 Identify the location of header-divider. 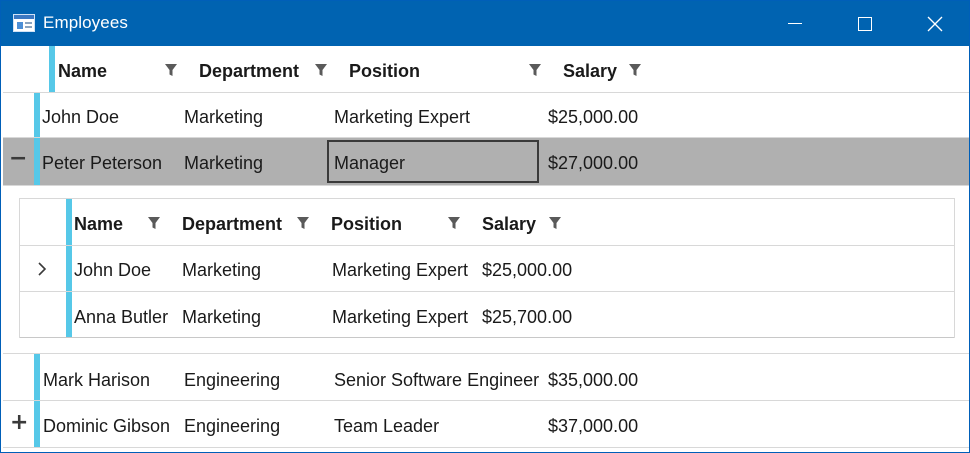
(486, 92).